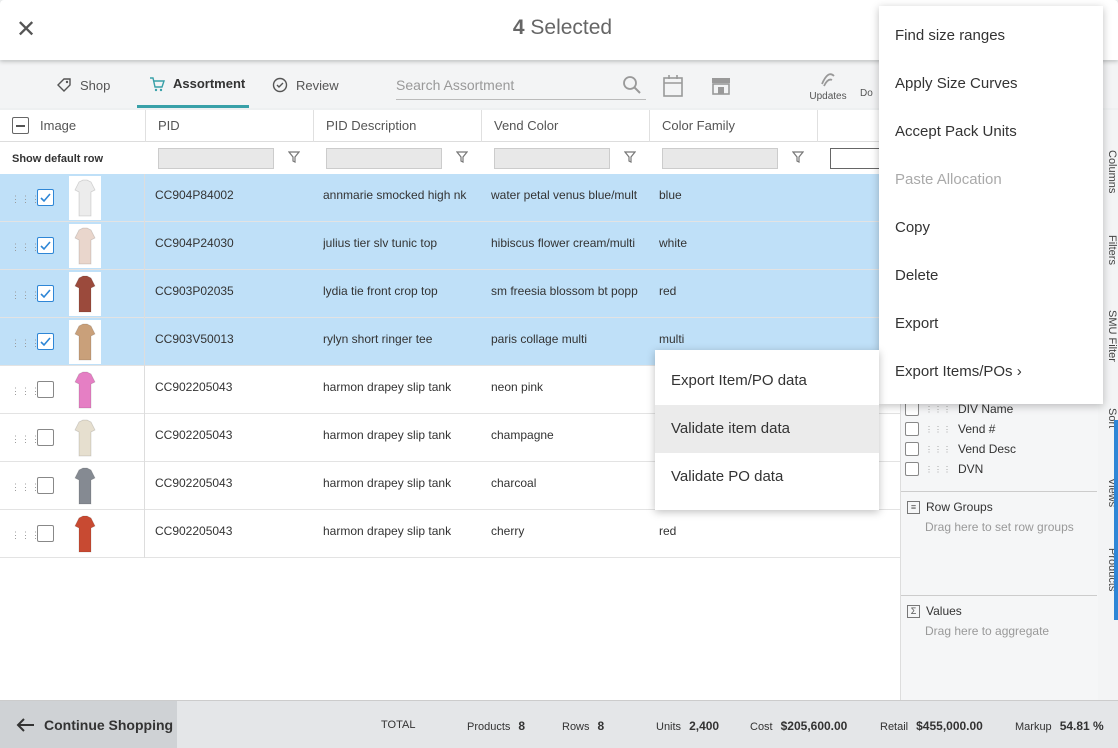  What do you see at coordinates (692, 126) in the screenshot?
I see `column-header-color-family: Color Family` at bounding box center [692, 126].